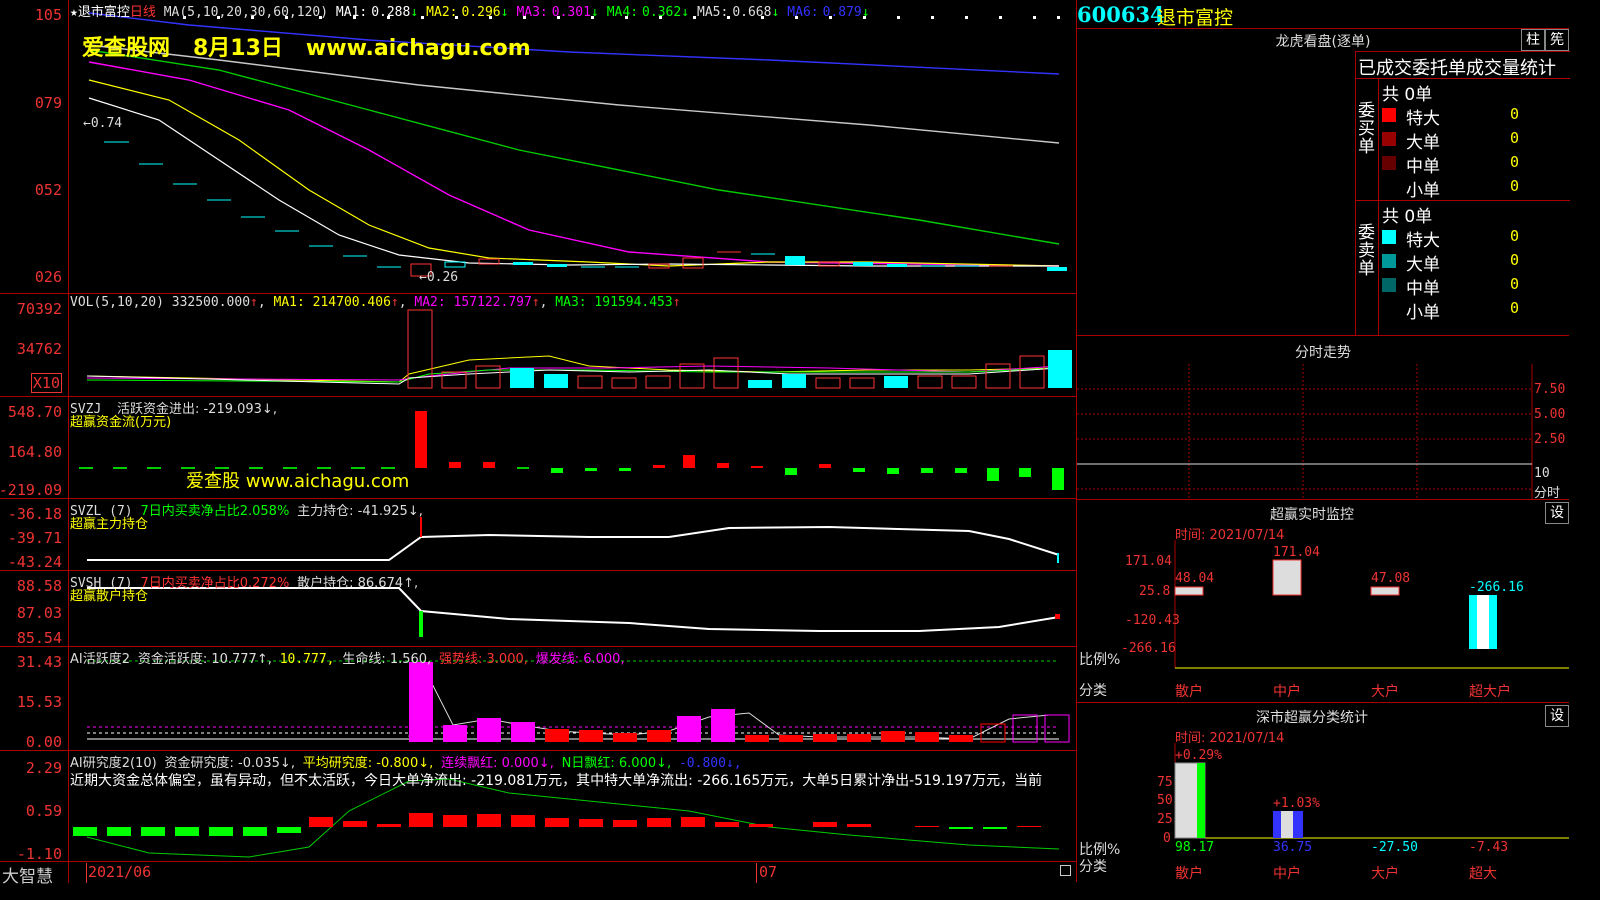  Describe the element at coordinates (1423, 241) in the screenshot. I see `sell-row-name: 特大` at that location.